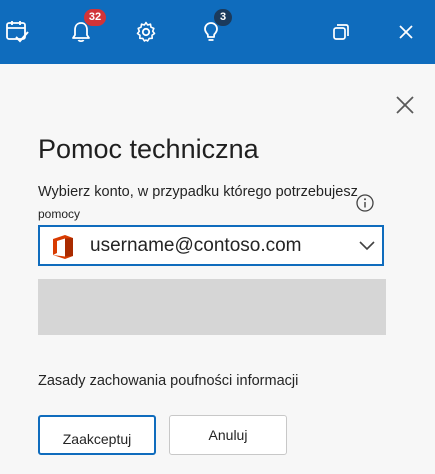 The height and width of the screenshot is (474, 435). What do you see at coordinates (405, 105) in the screenshot?
I see `close-dialog-icon` at bounding box center [405, 105].